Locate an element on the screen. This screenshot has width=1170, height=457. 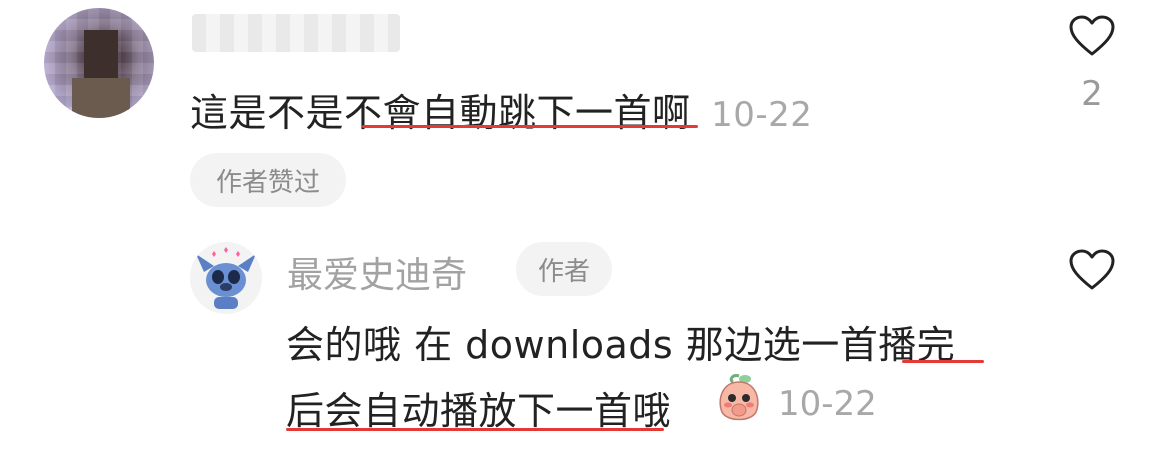
reply-text-line1: 会的哦 在 downloads 那边选一首播完 is located at coordinates (620, 341).